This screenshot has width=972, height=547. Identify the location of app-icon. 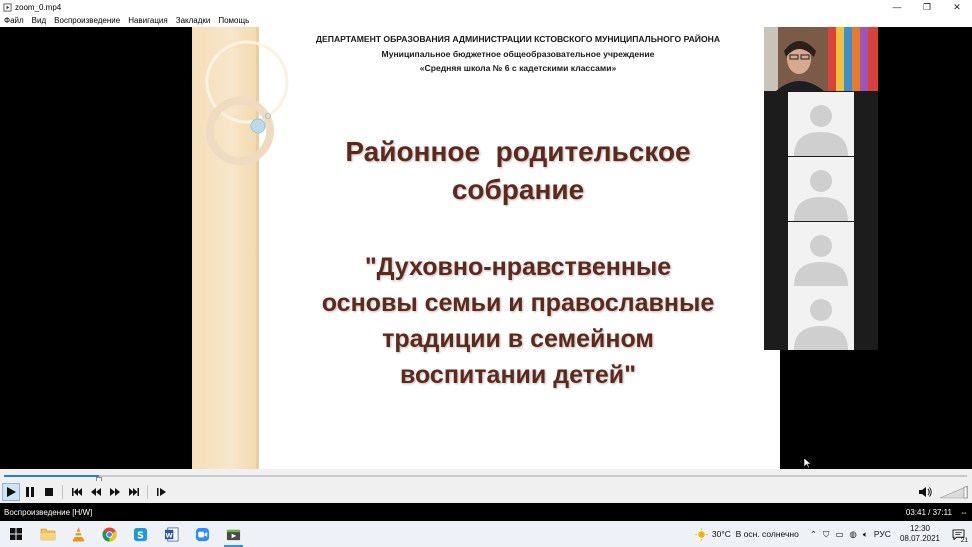
(7, 7).